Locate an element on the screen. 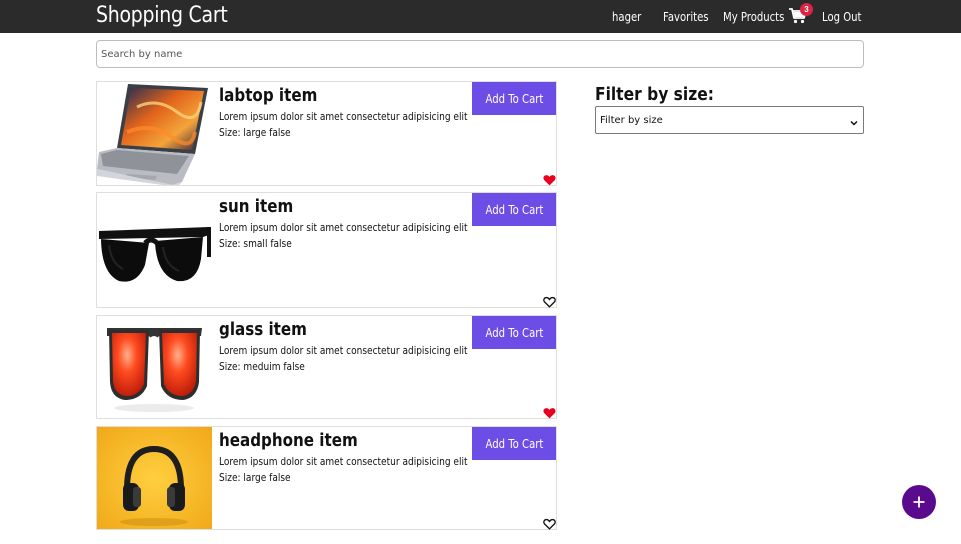  product-title: labtop item is located at coordinates (268, 95).